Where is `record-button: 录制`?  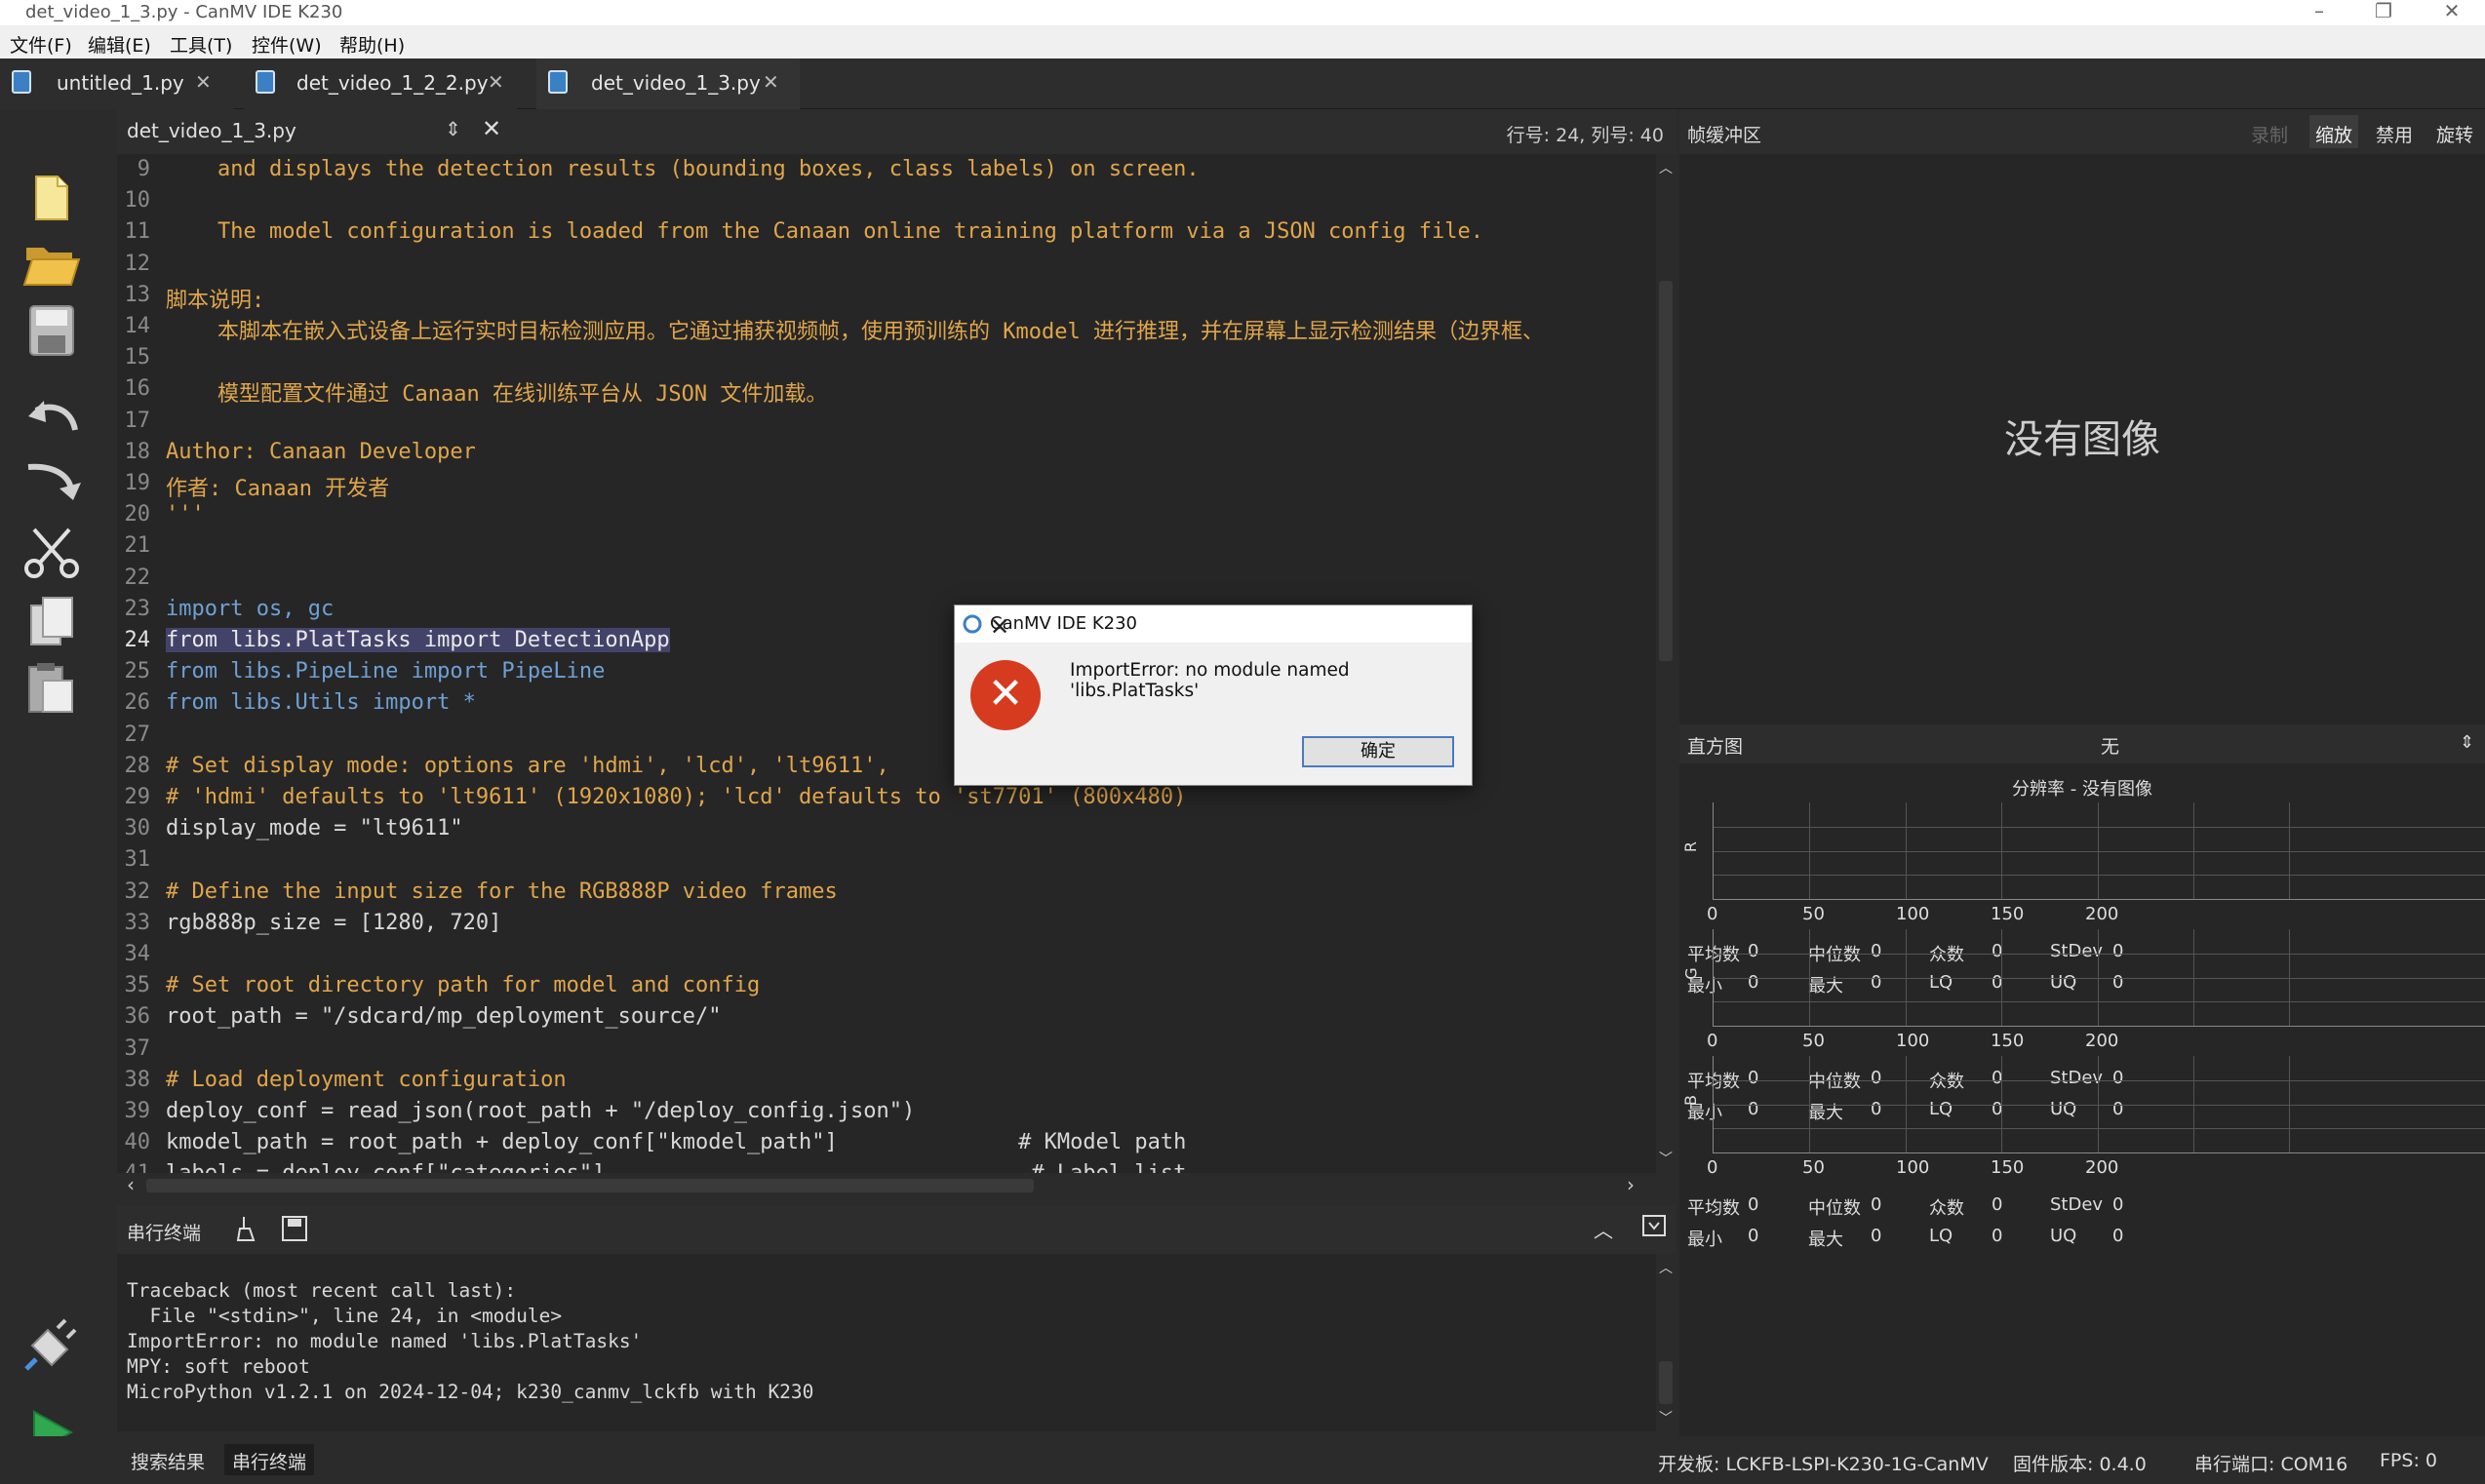 record-button: 录制 is located at coordinates (2269, 134).